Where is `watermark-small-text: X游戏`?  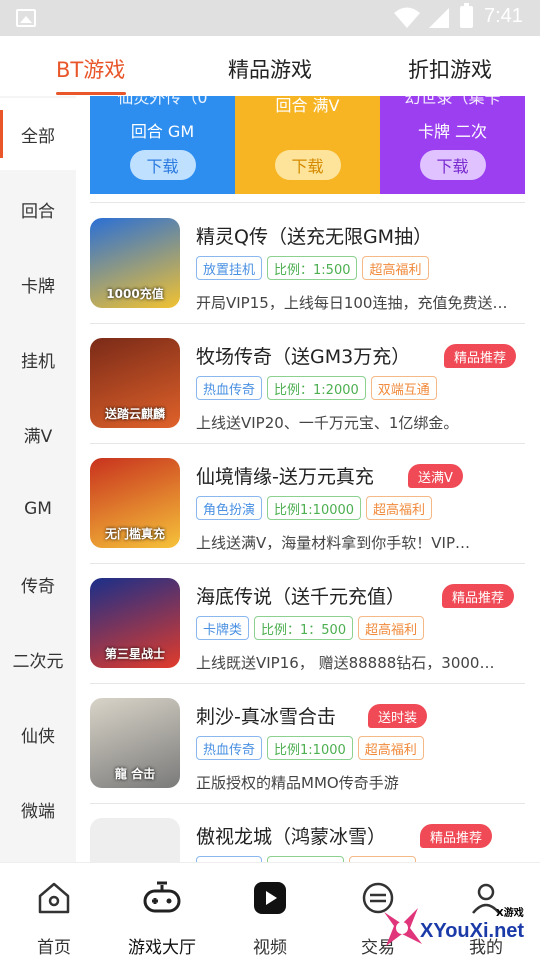
watermark-small-text: X游戏 is located at coordinates (510, 913).